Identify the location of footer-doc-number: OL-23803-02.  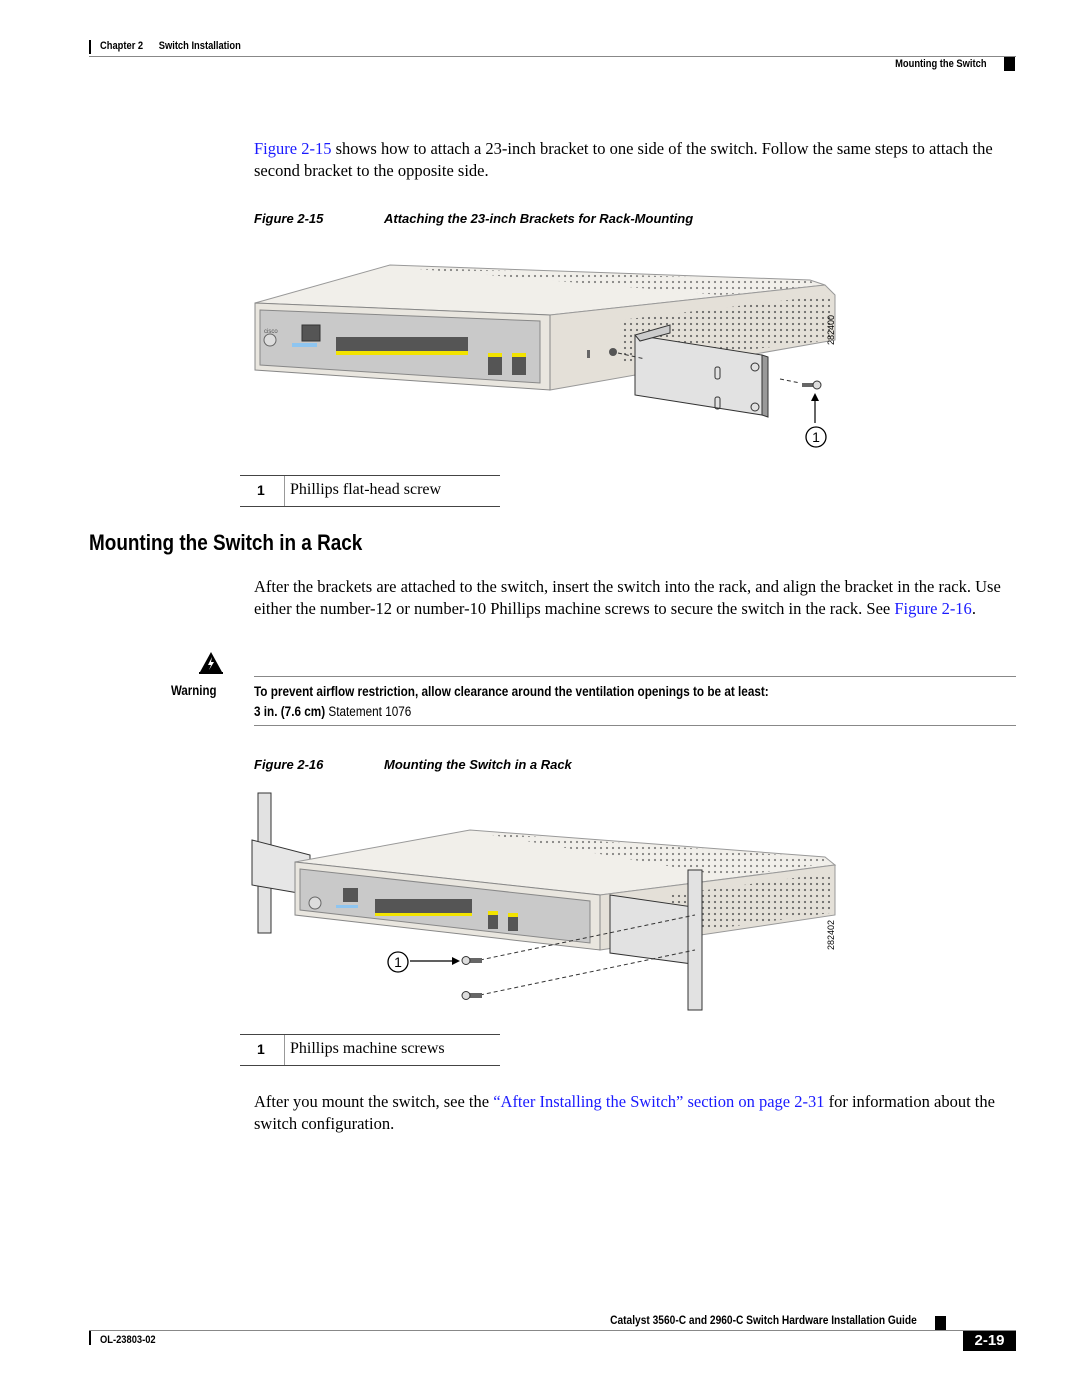
(128, 1340).